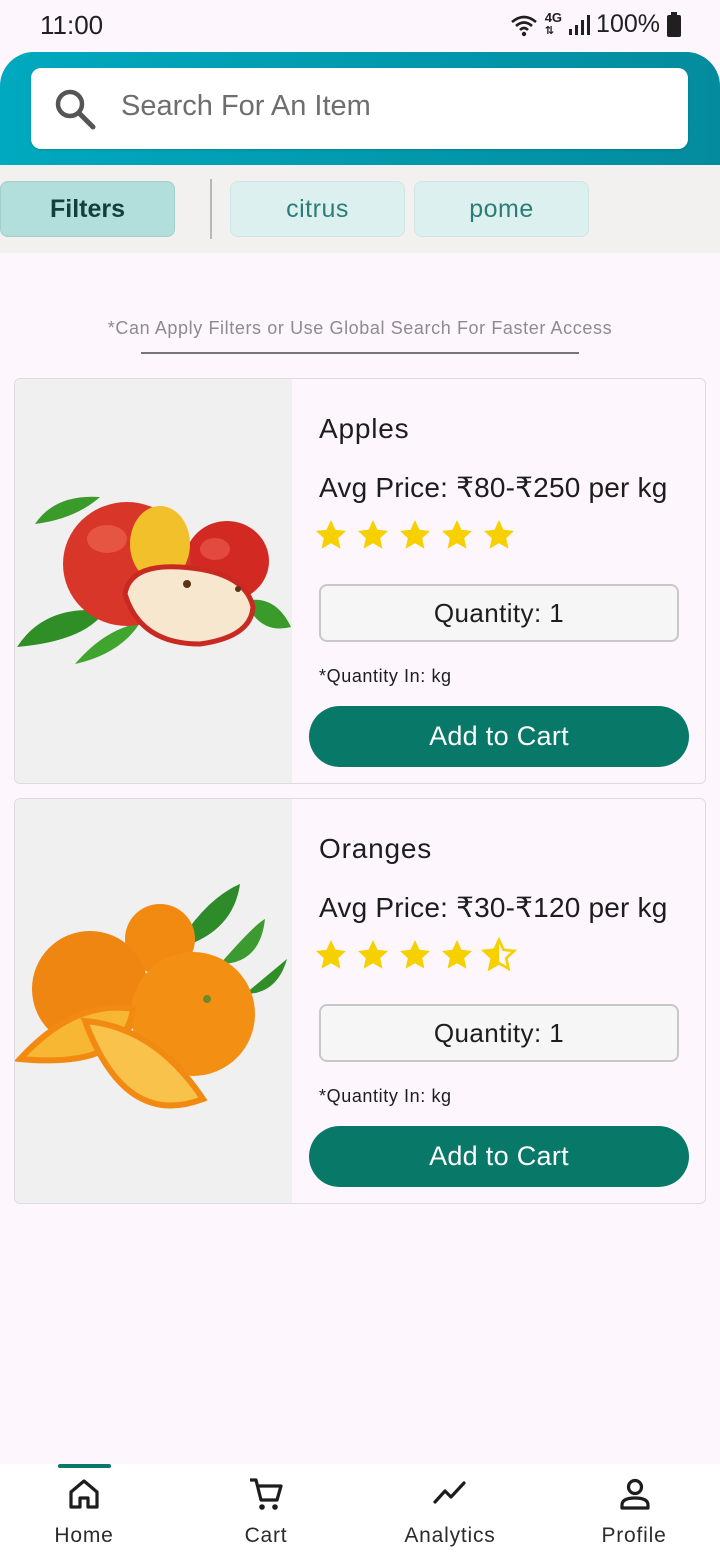  Describe the element at coordinates (270, 1512) in the screenshot. I see `nav-cart: Cart` at that location.